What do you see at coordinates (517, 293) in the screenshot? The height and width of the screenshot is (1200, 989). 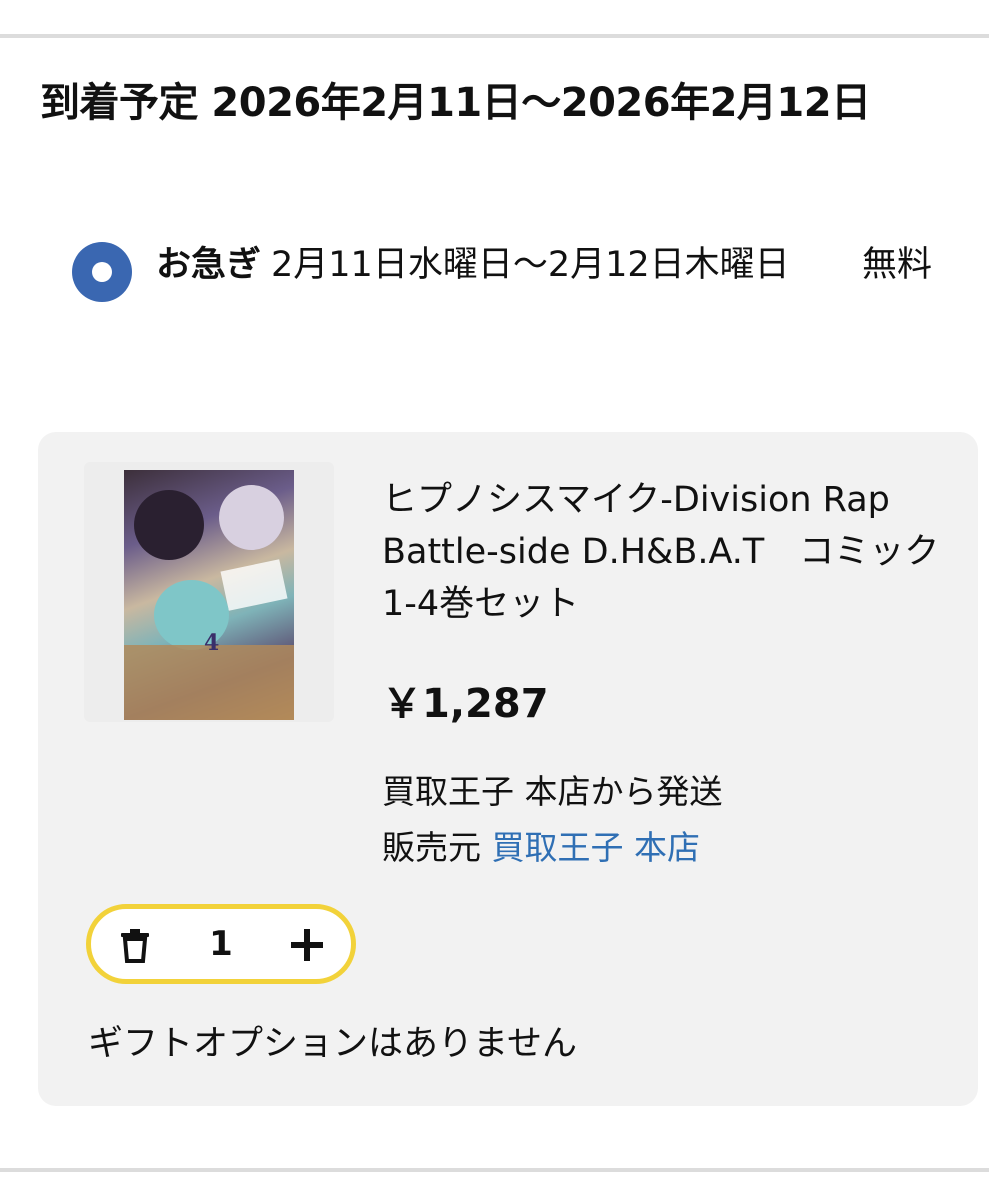 I see `shipping-option-express: お急ぎ 2月11日水曜日〜2月12日木曜日 無料` at bounding box center [517, 293].